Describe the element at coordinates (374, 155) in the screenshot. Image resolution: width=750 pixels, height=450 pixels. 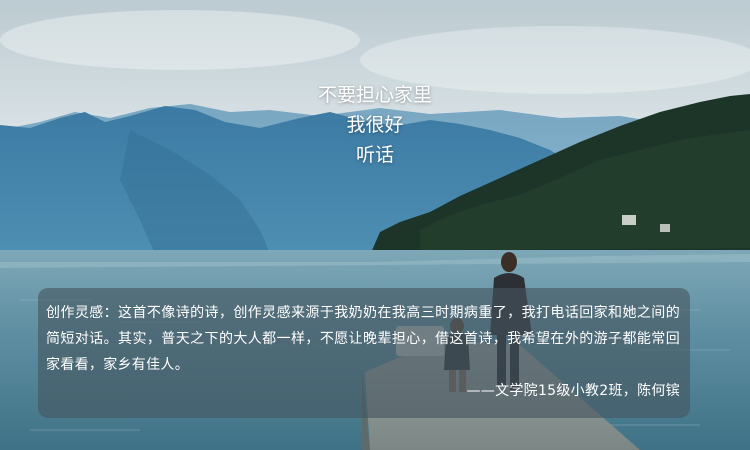
I see `poem-line: 听话` at that location.